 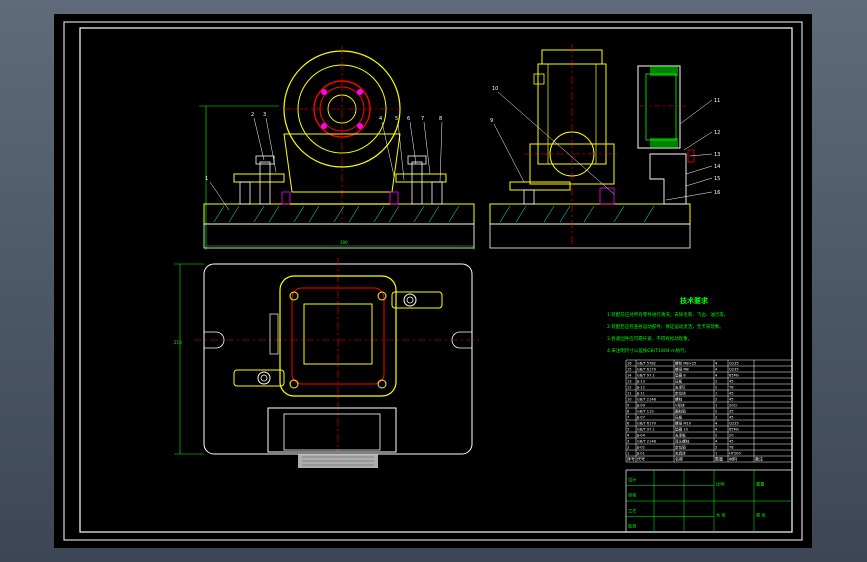 What do you see at coordinates (735, 454) in the screenshot?
I see `bom-cell: HT200` at bounding box center [735, 454].